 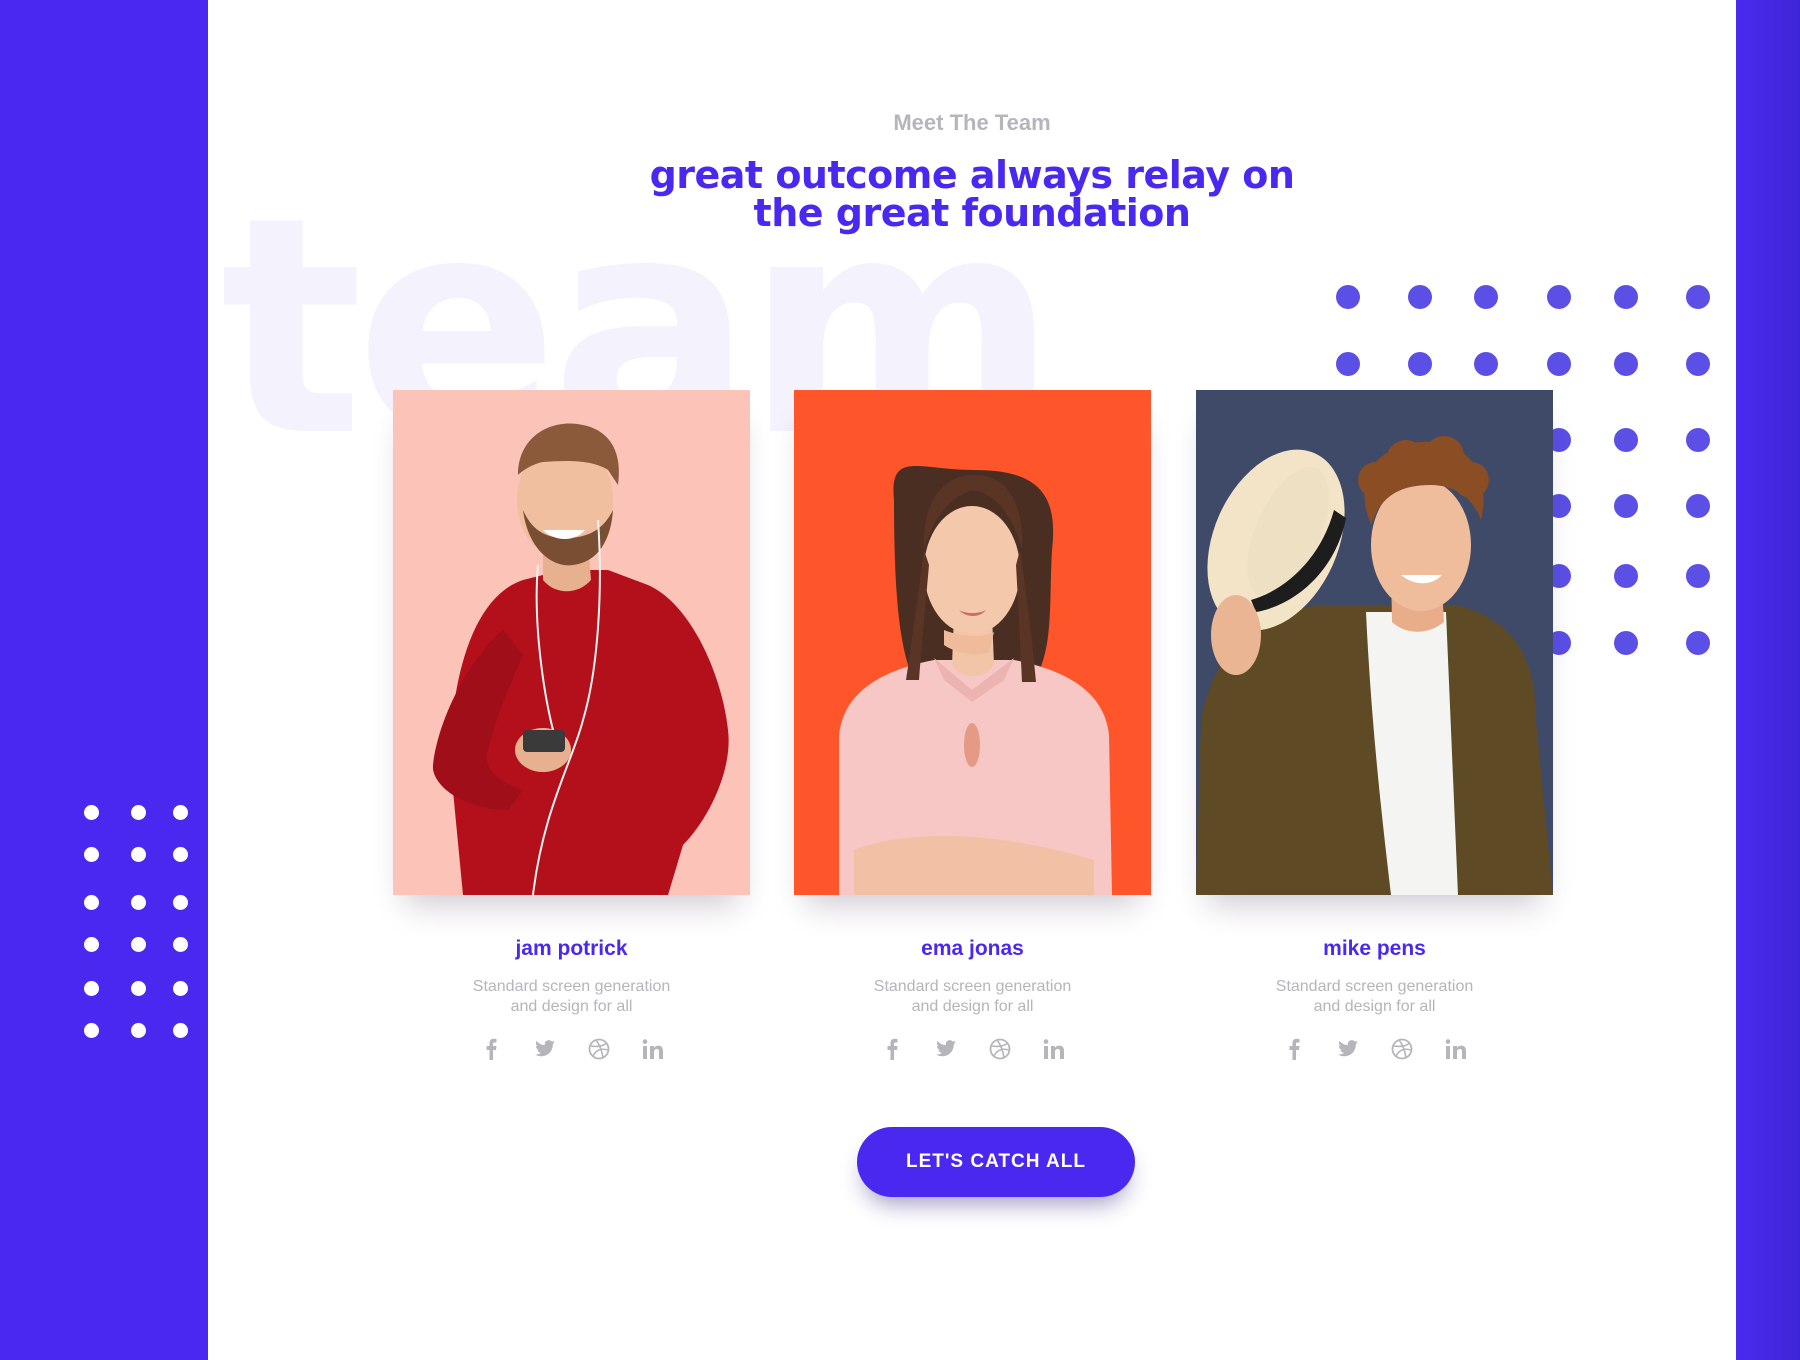 I want to click on member-name: mike pens, so click(x=1374, y=948).